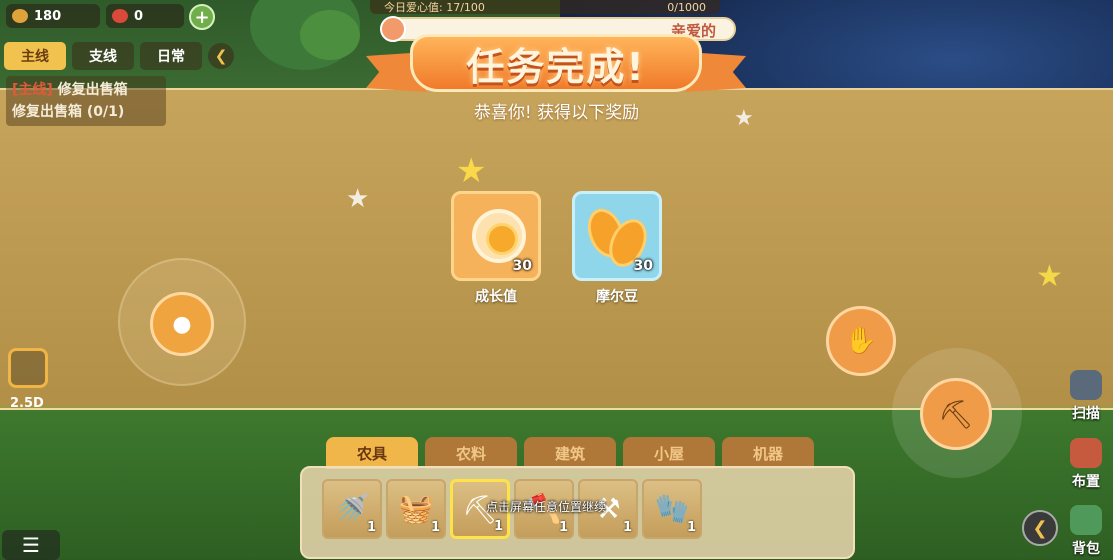 Image resolution: width=1113 pixels, height=560 pixels. Describe the element at coordinates (1086, 520) in the screenshot. I see `backpack-icon` at that location.